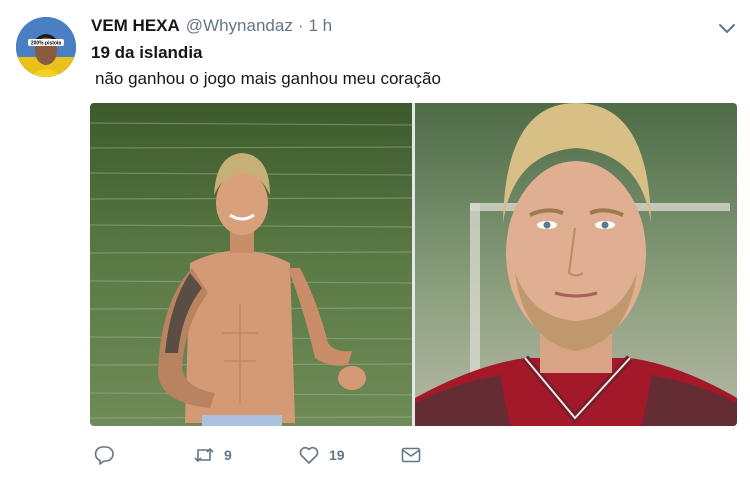  What do you see at coordinates (309, 455) in the screenshot?
I see `heart-icon` at bounding box center [309, 455].